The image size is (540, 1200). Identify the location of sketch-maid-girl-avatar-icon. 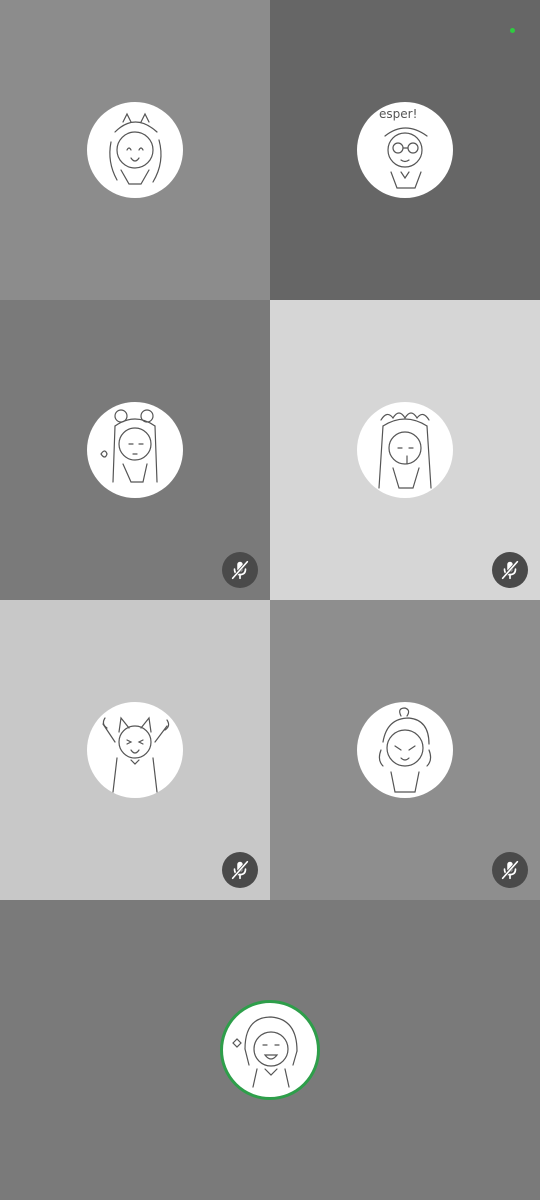
(405, 450).